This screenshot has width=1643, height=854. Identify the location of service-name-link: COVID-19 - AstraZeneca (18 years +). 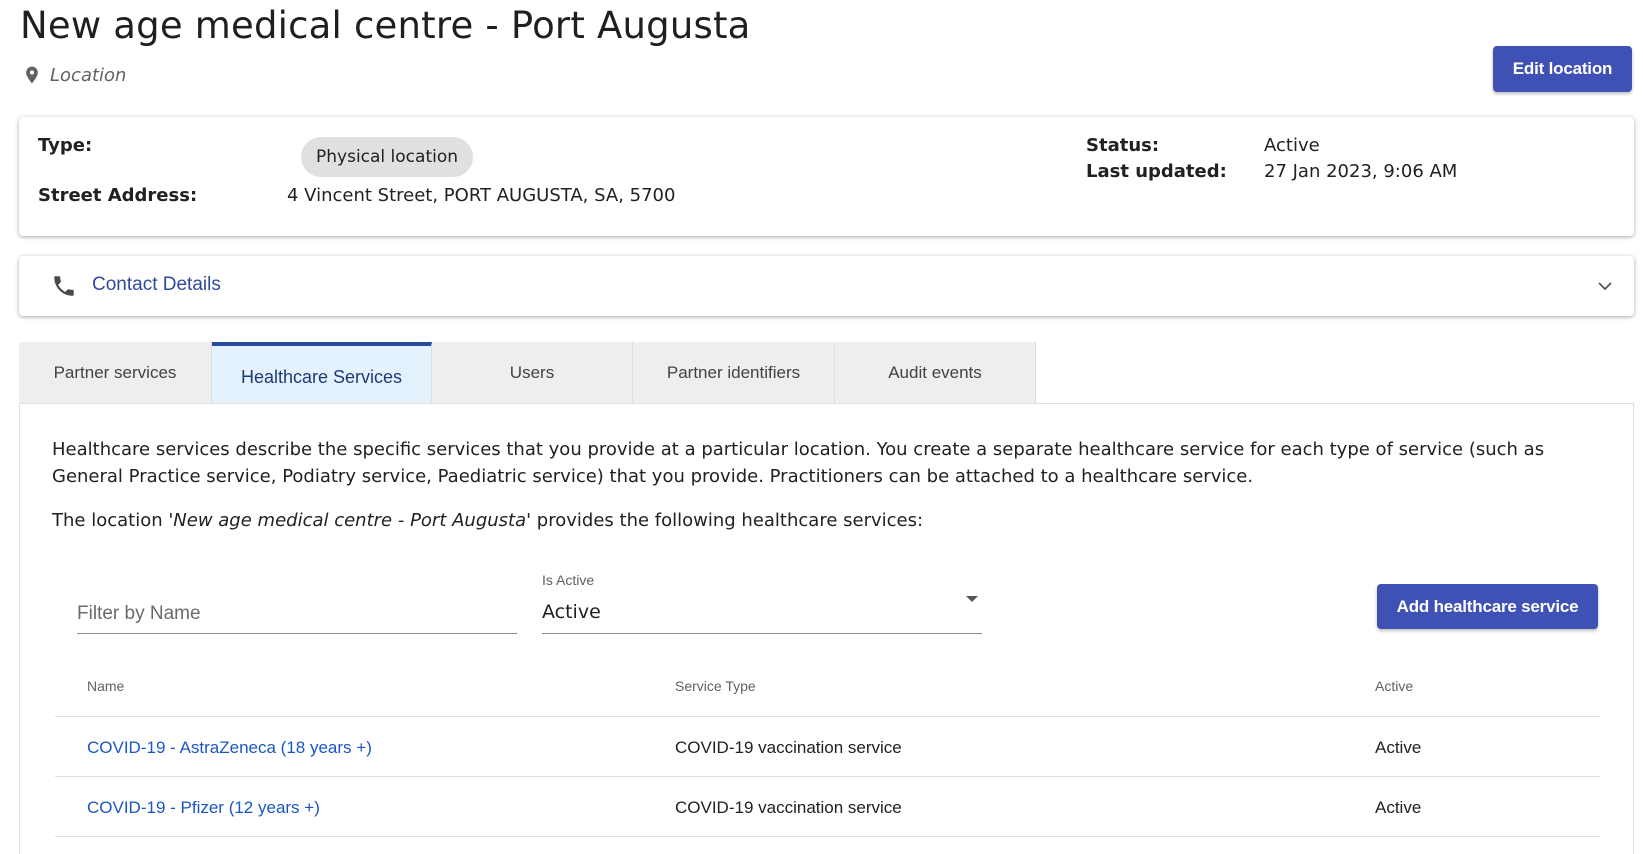
(229, 748).